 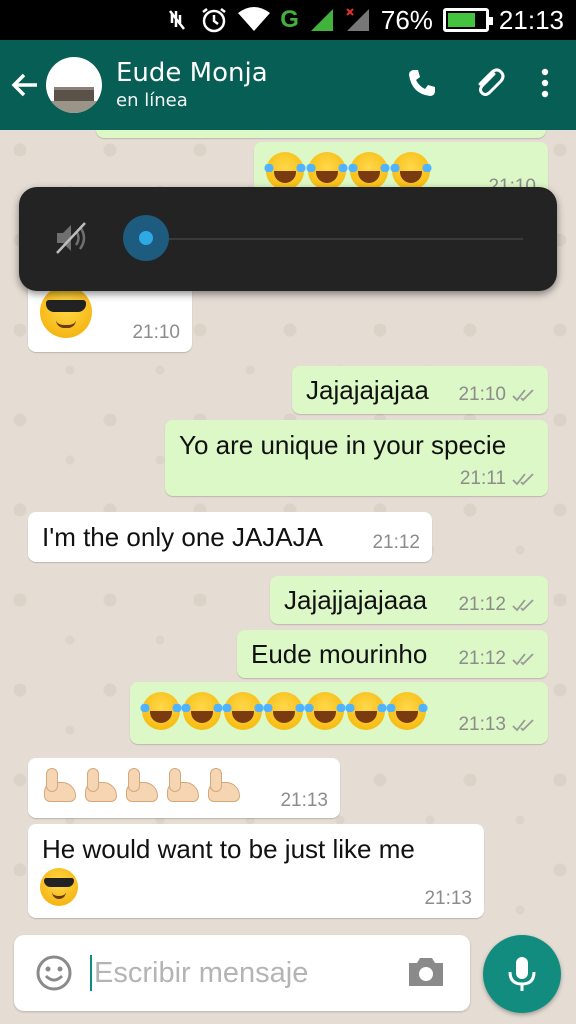 I want to click on message-bubble: Eude mourinho 21:12, so click(x=392, y=654).